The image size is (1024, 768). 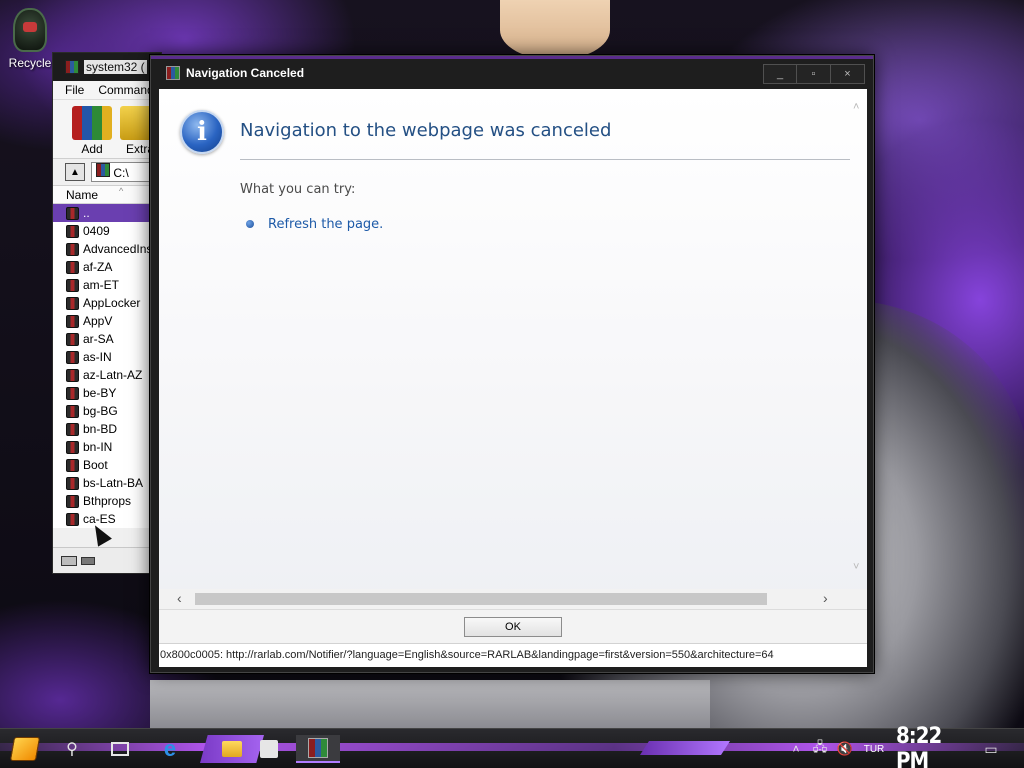 What do you see at coordinates (107, 357) in the screenshot?
I see `file-row: as-IN` at bounding box center [107, 357].